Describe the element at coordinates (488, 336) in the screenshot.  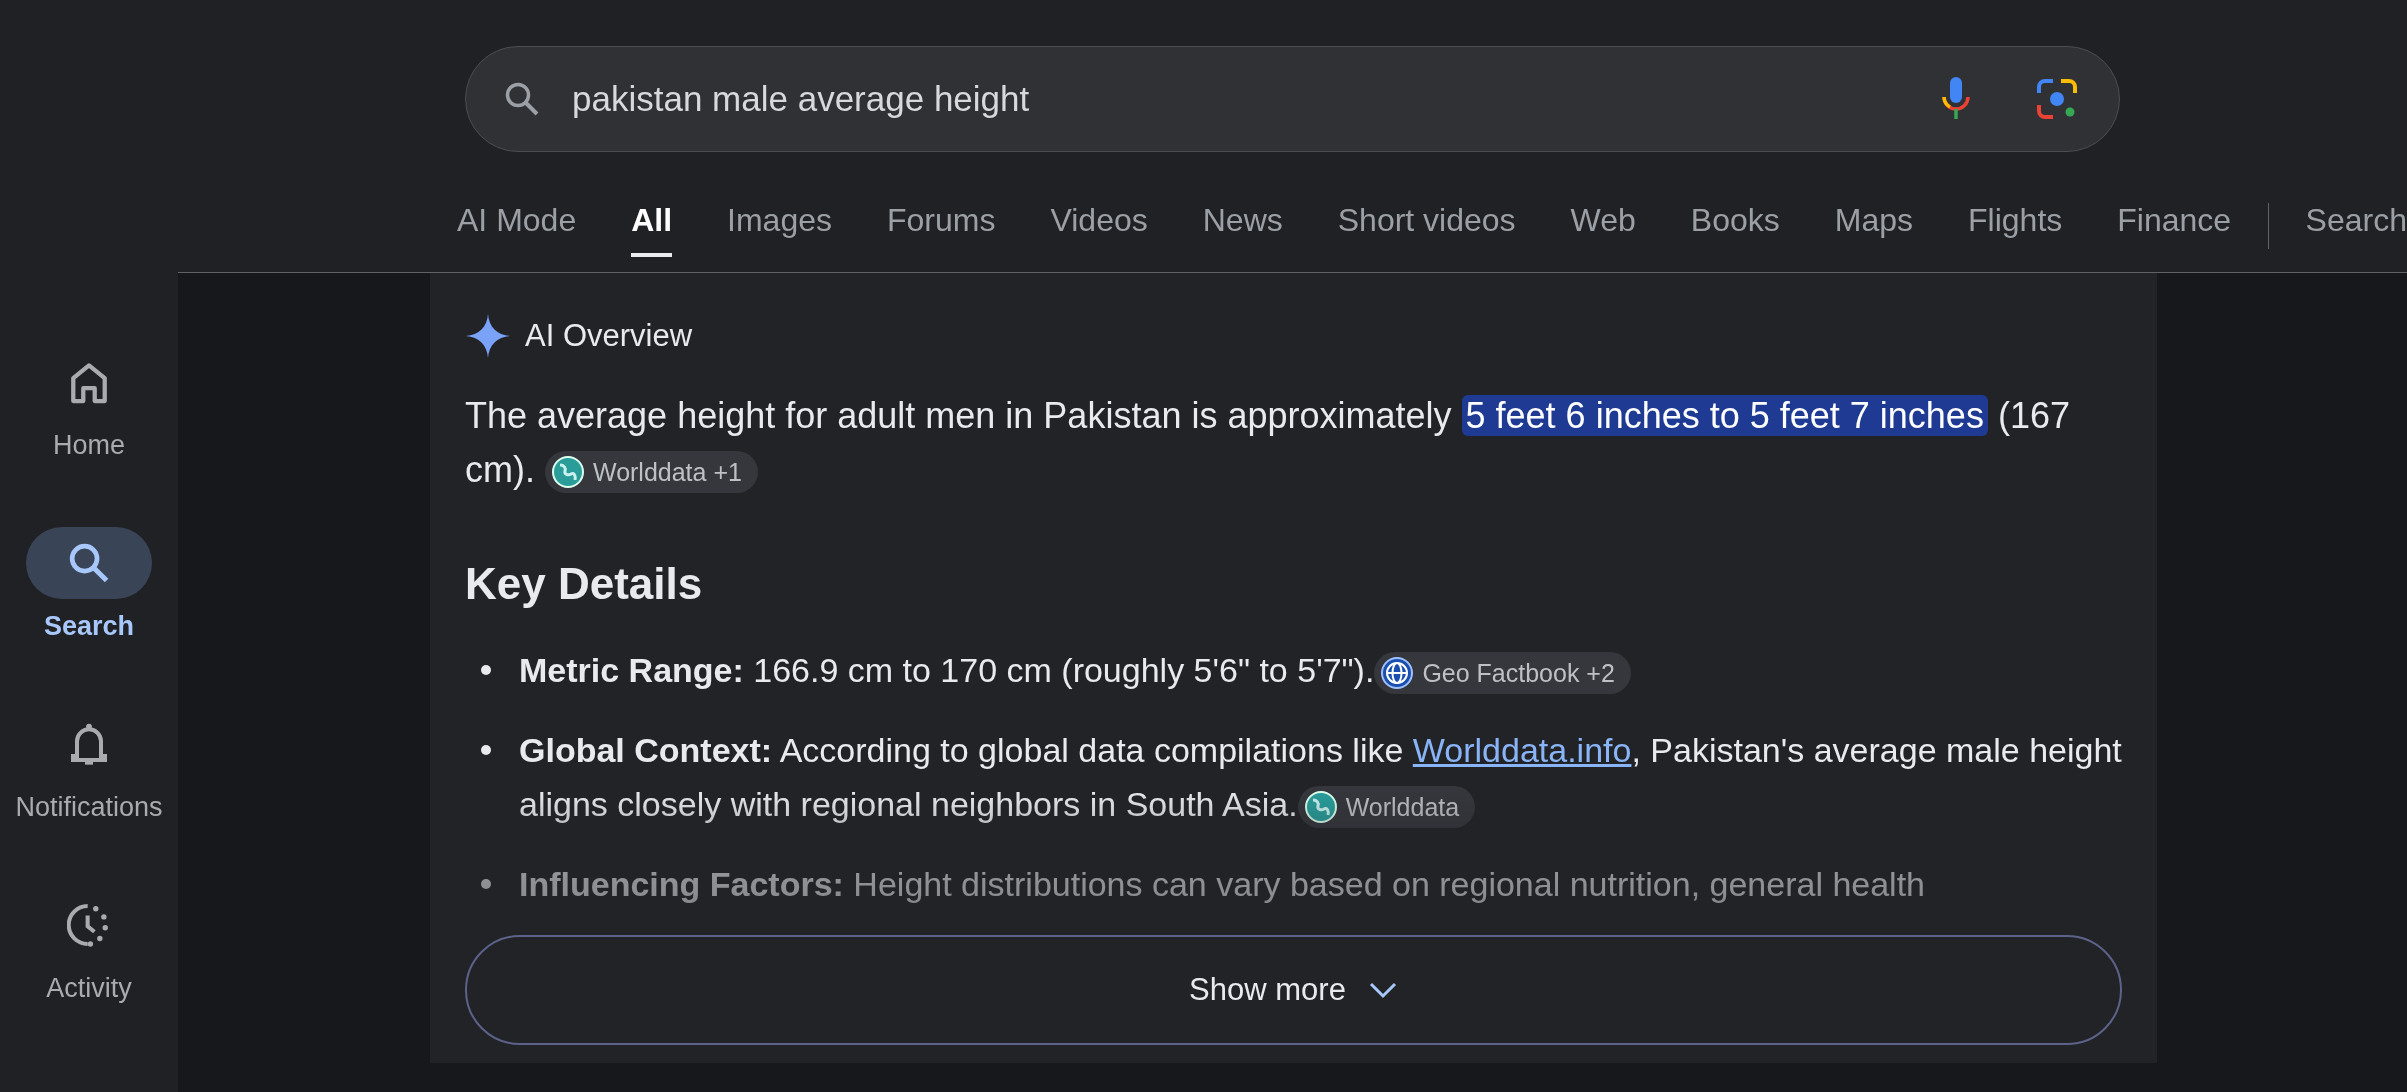
I see `sparkle-icon` at that location.